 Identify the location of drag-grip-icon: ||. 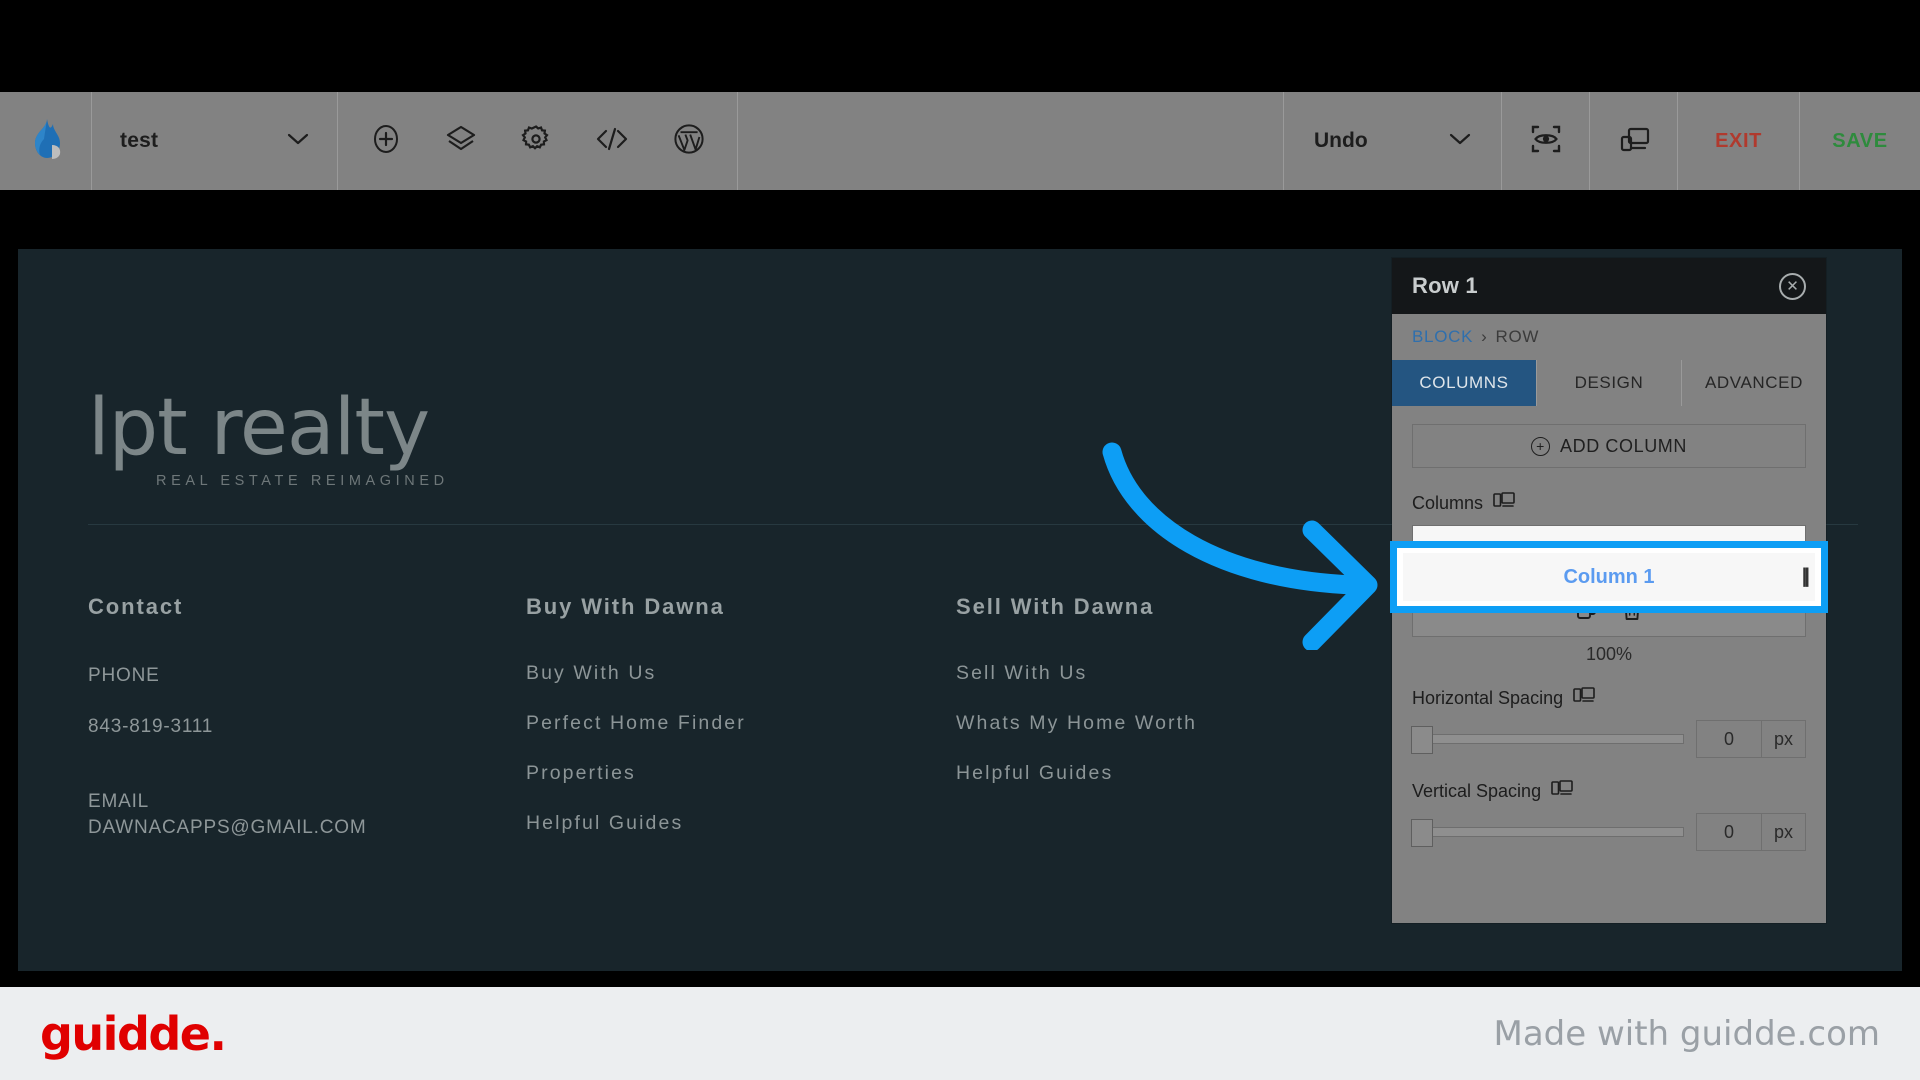
(1806, 577).